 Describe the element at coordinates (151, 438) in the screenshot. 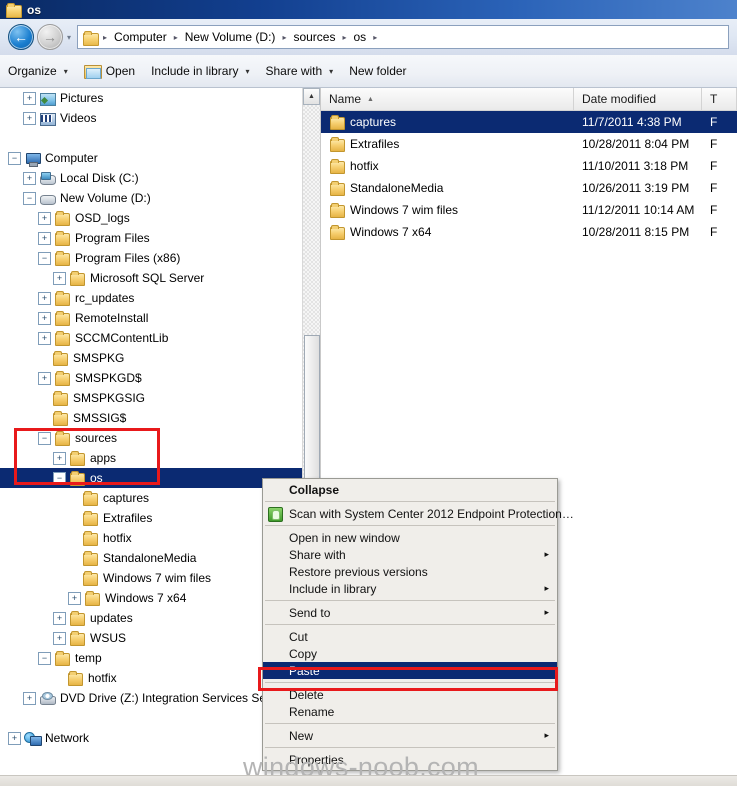

I see `tree-item-sources: − sources` at that location.